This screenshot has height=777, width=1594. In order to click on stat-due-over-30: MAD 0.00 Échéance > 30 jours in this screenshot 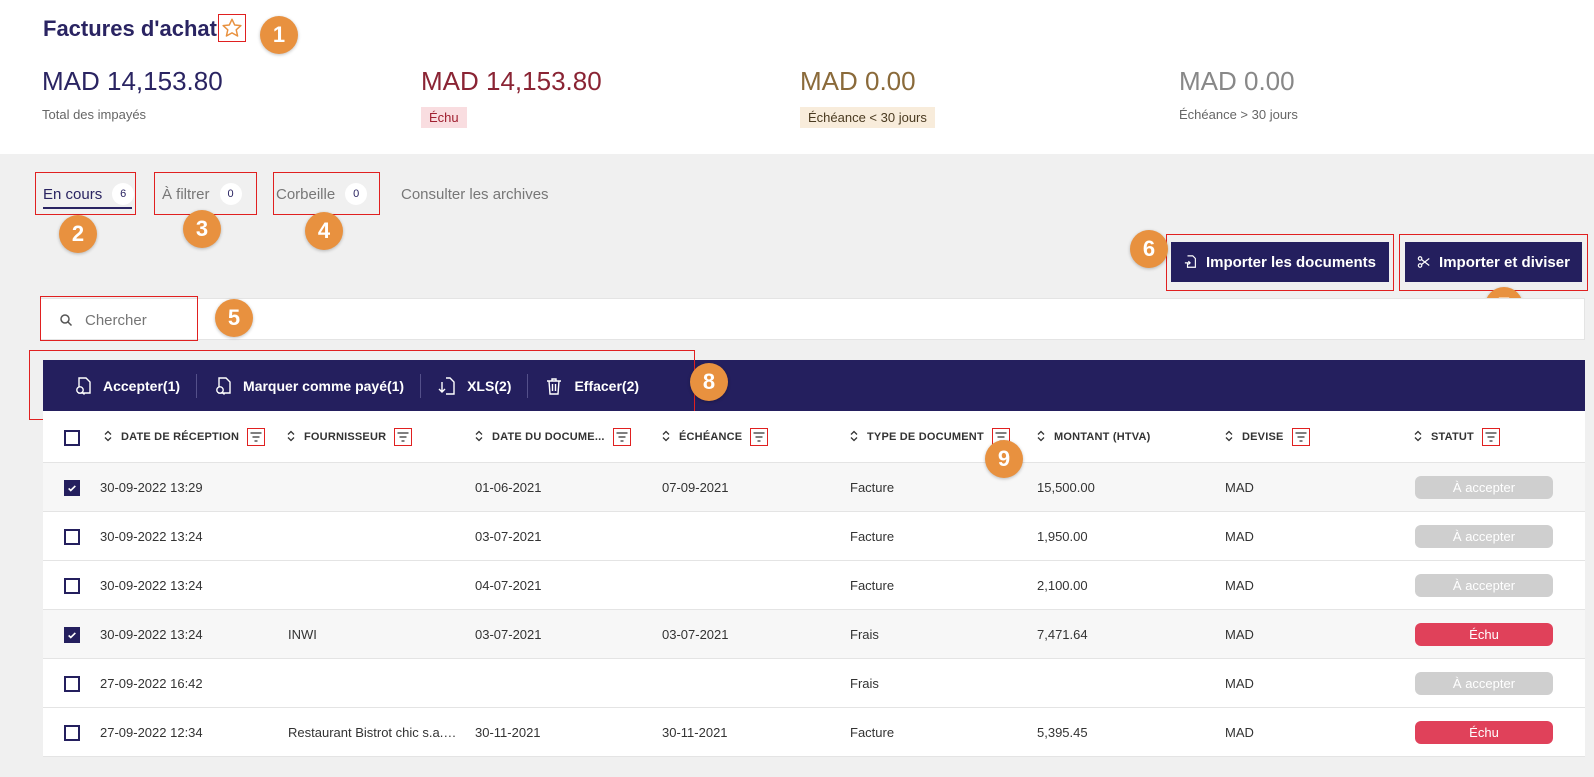, I will do `click(1238, 95)`.